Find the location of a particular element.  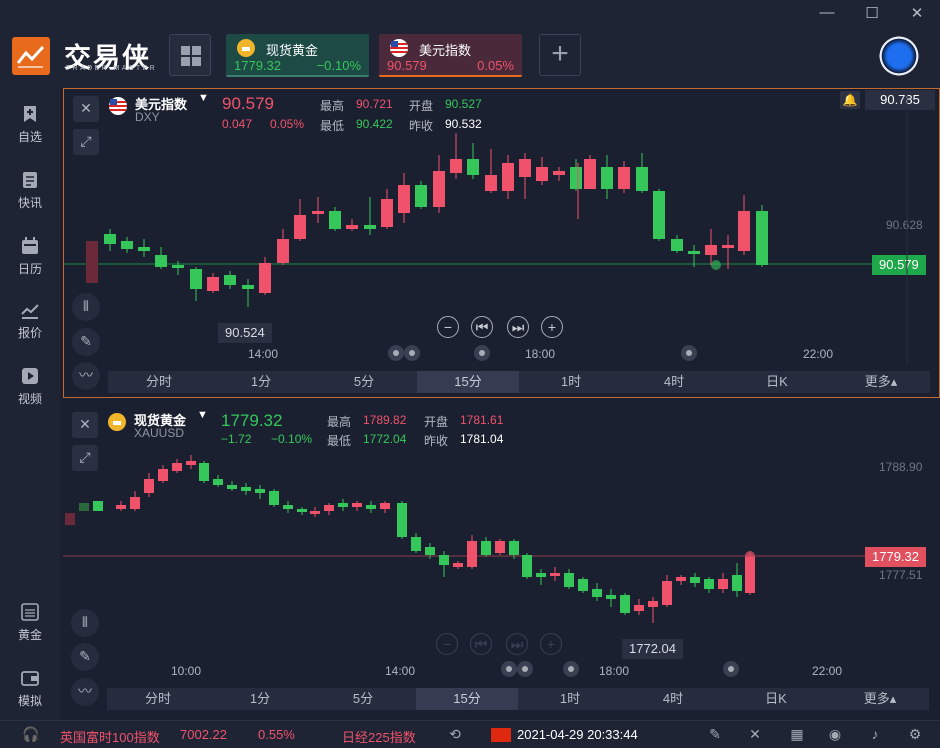

timeframe-bar: 分时 1分 5分 15分 1时 4时 日K 更多▴ is located at coordinates (518, 699).